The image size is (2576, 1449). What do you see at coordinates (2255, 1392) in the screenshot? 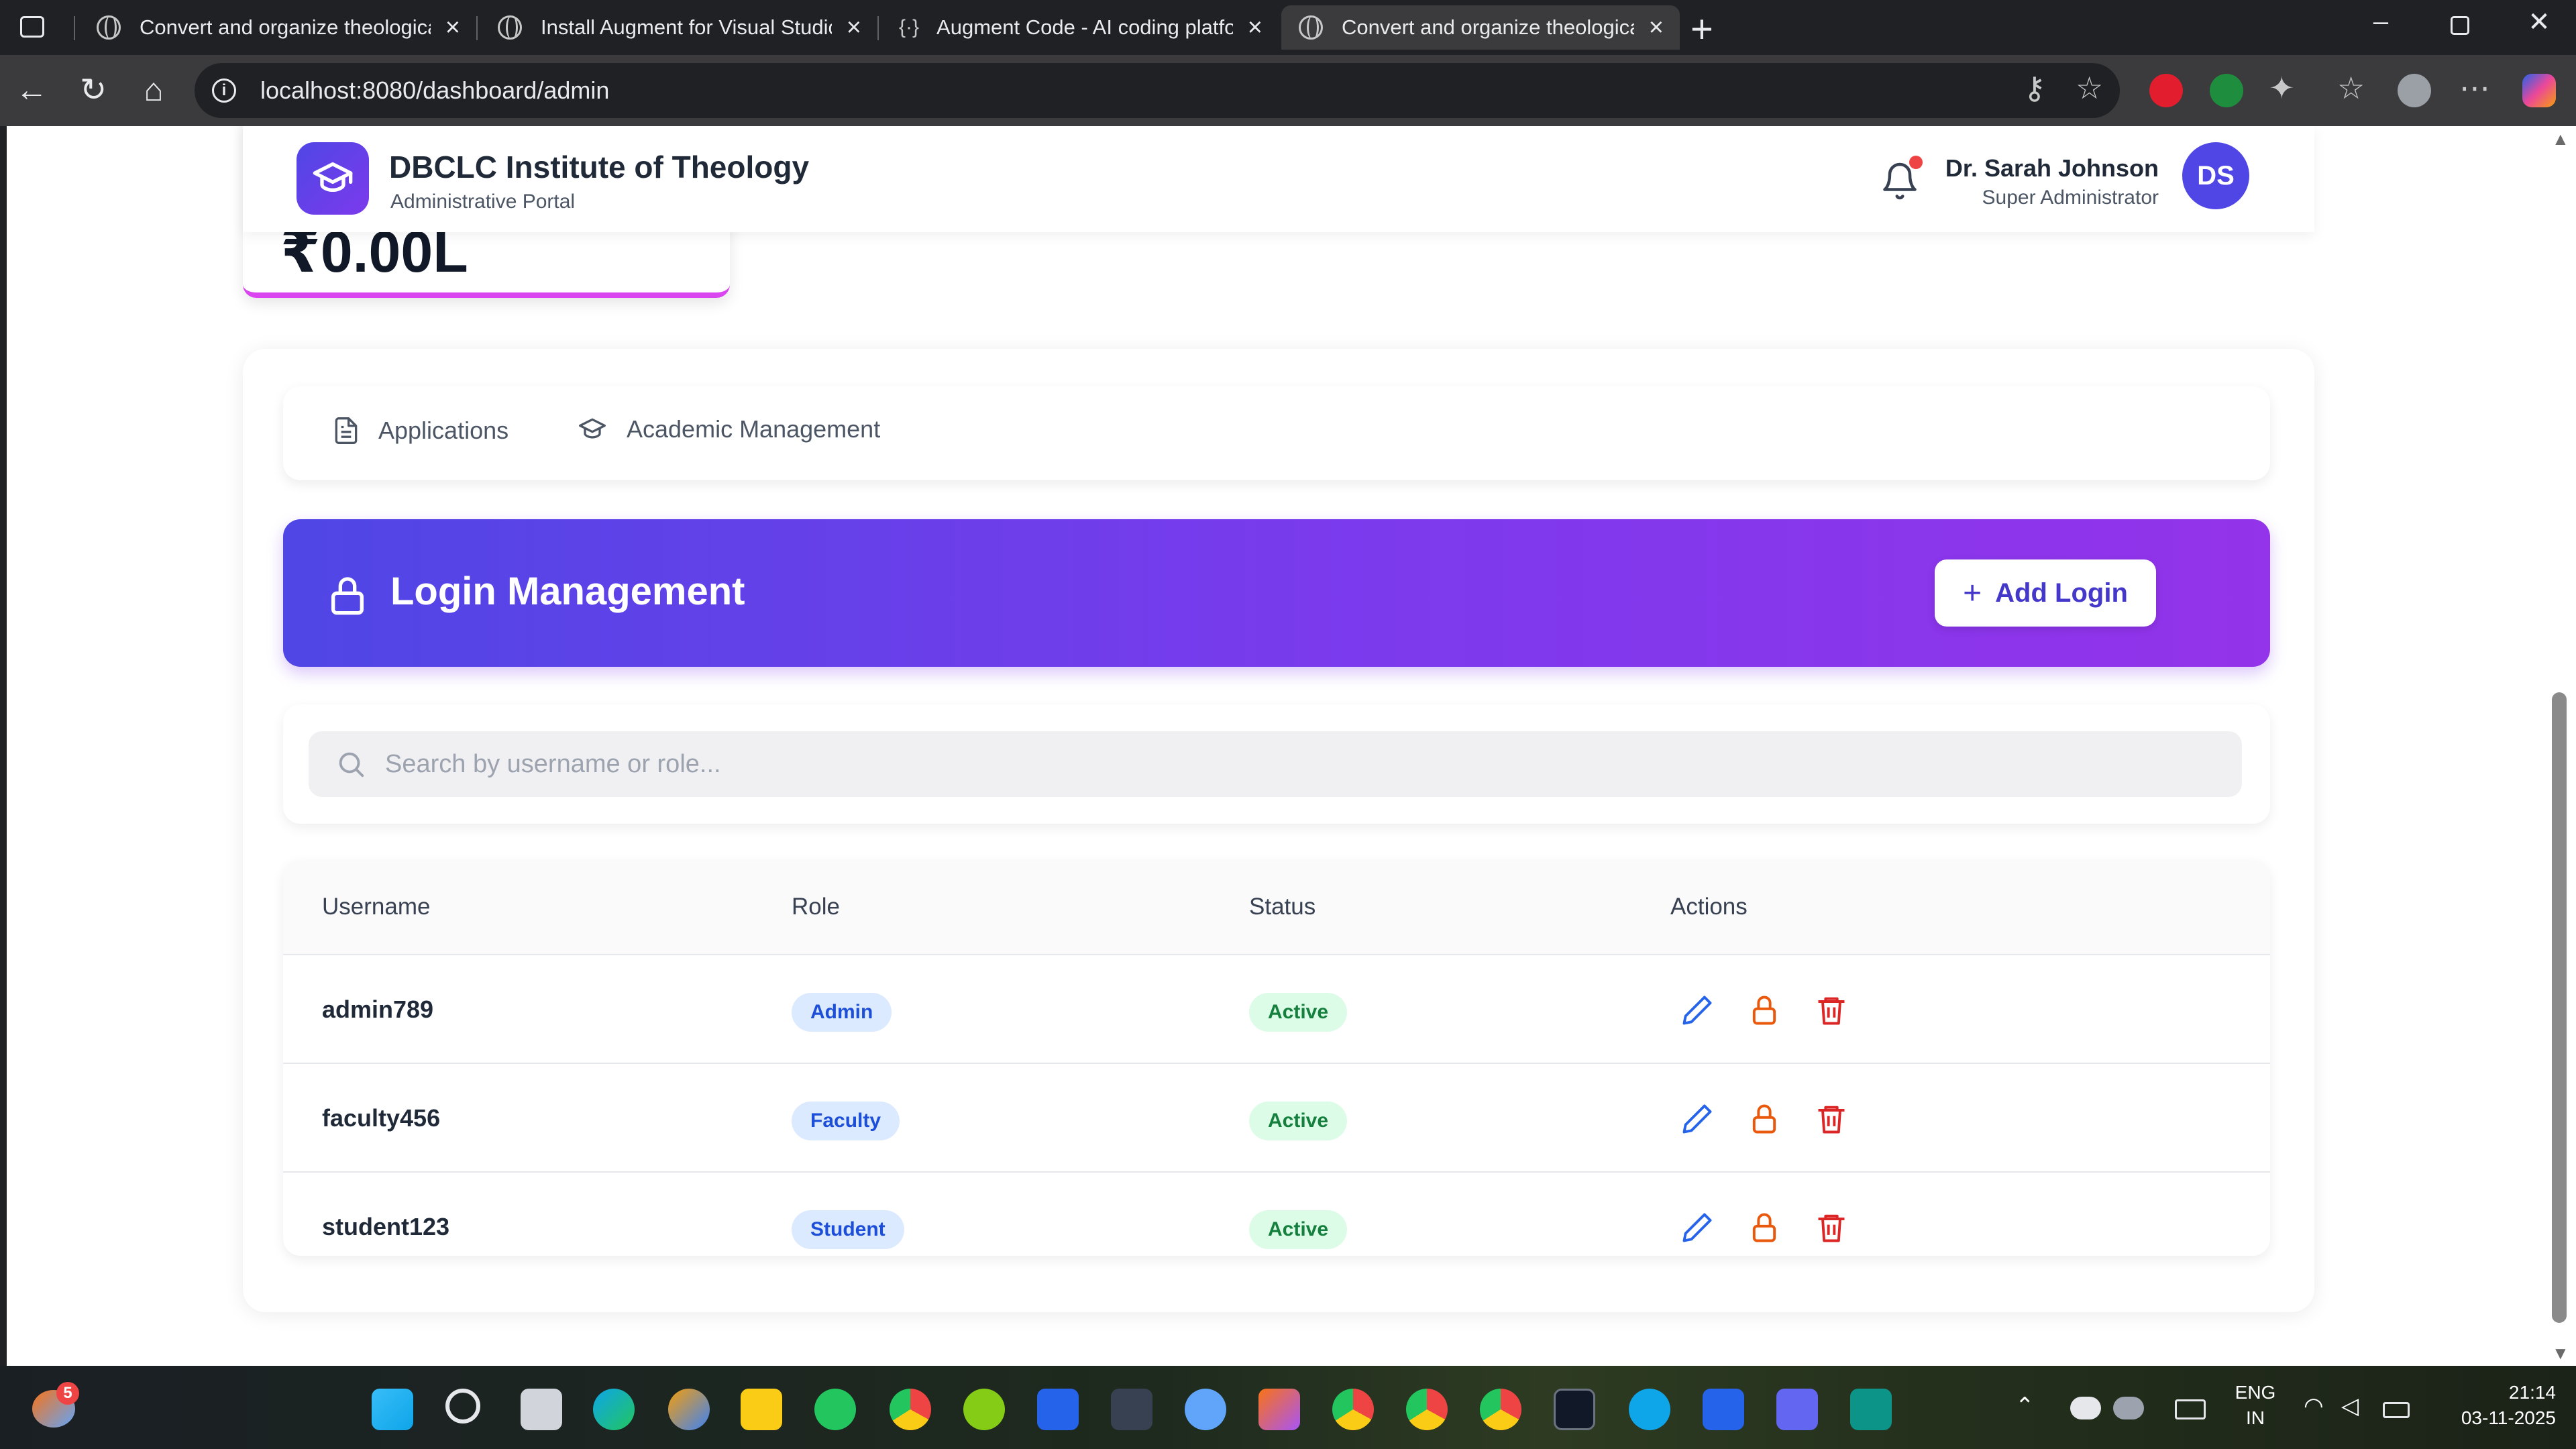
I see `language-line-1: ENG` at bounding box center [2255, 1392].